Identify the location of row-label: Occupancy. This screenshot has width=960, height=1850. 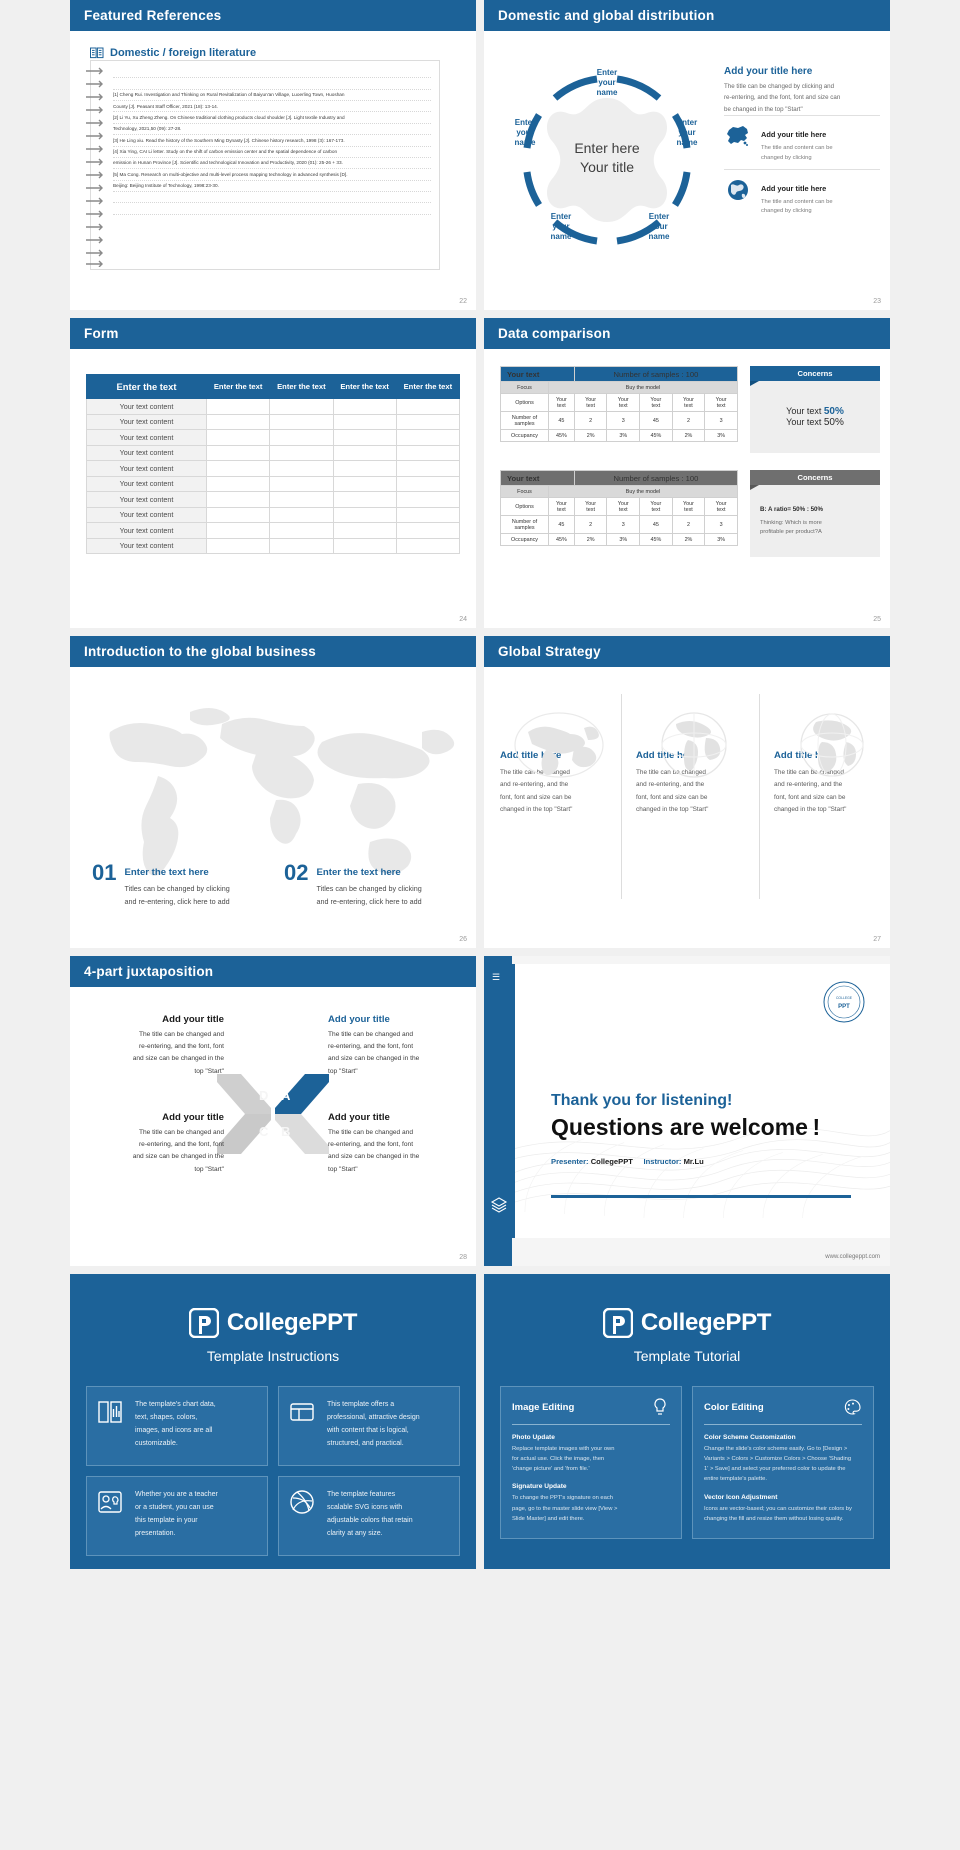
(524, 539).